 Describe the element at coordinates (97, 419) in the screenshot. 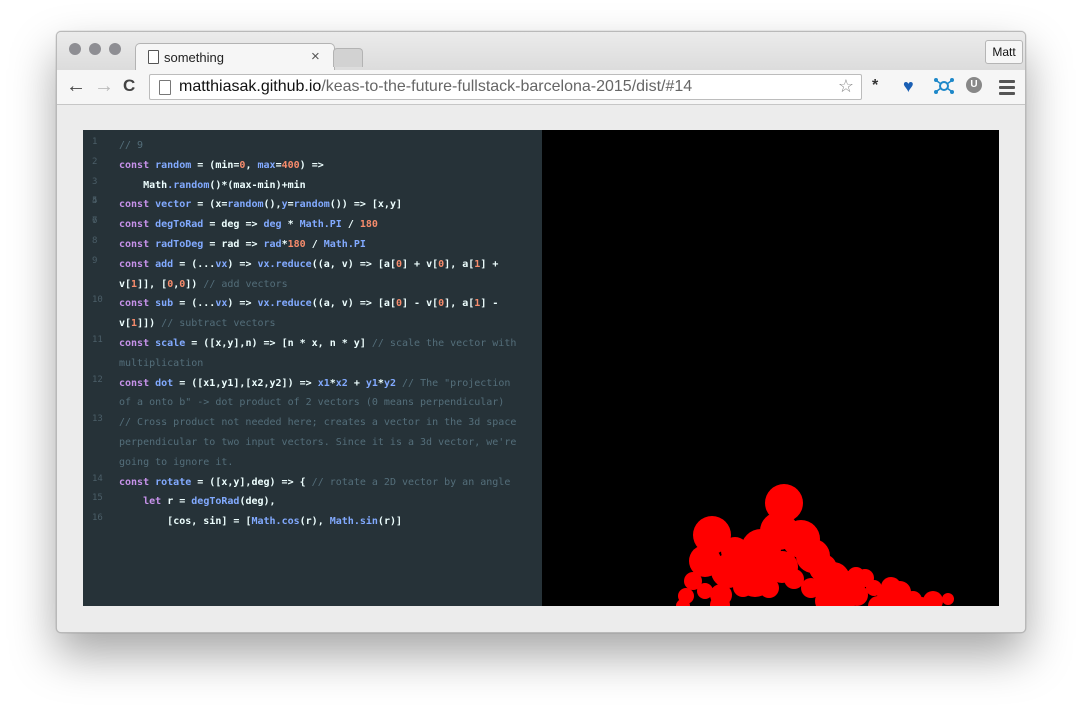

I see `line-number: 13` at that location.